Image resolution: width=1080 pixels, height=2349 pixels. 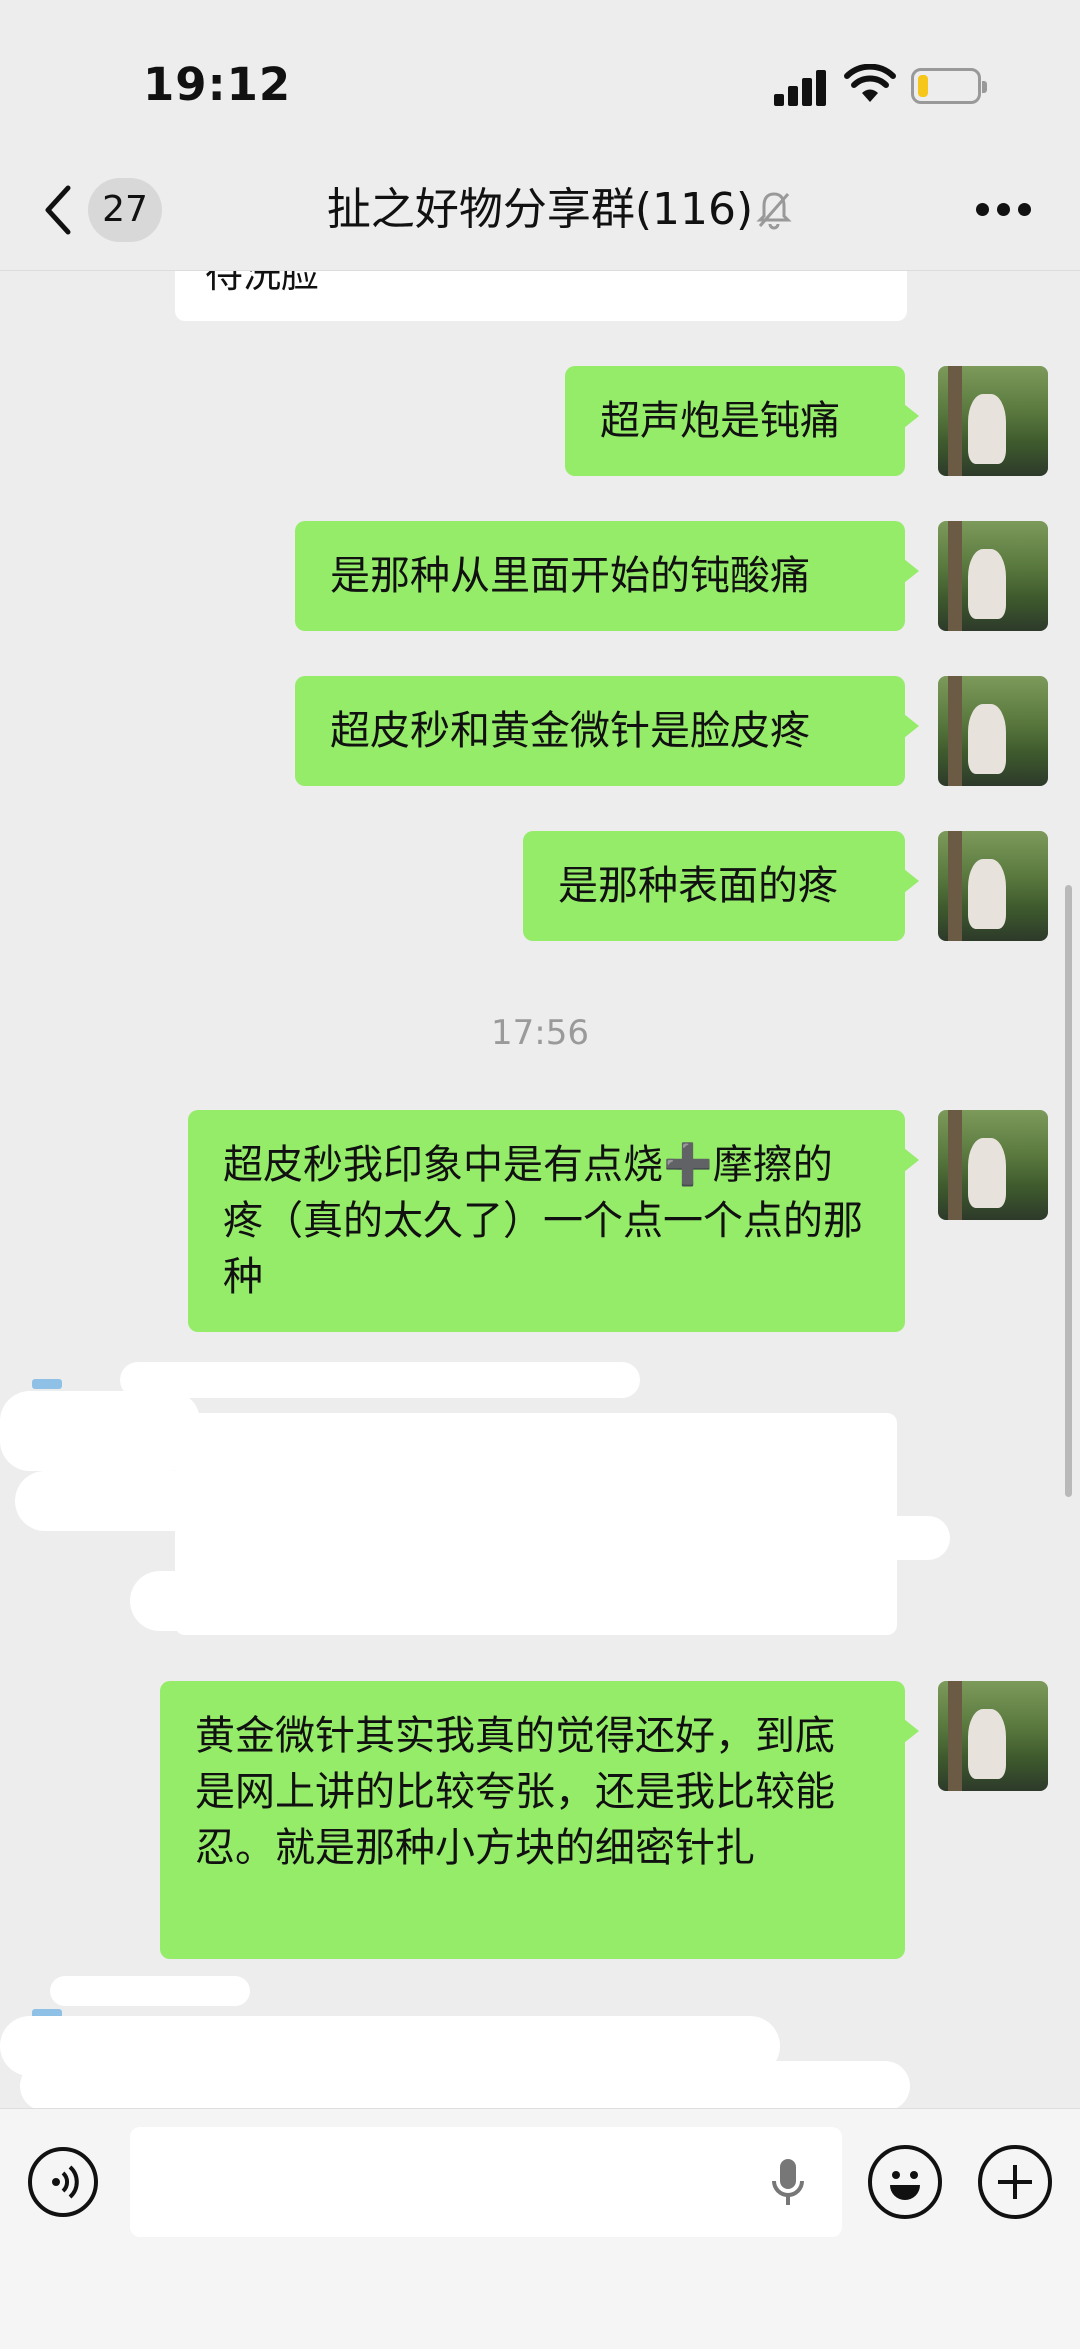 I want to click on more-icon, so click(x=1004, y=210).